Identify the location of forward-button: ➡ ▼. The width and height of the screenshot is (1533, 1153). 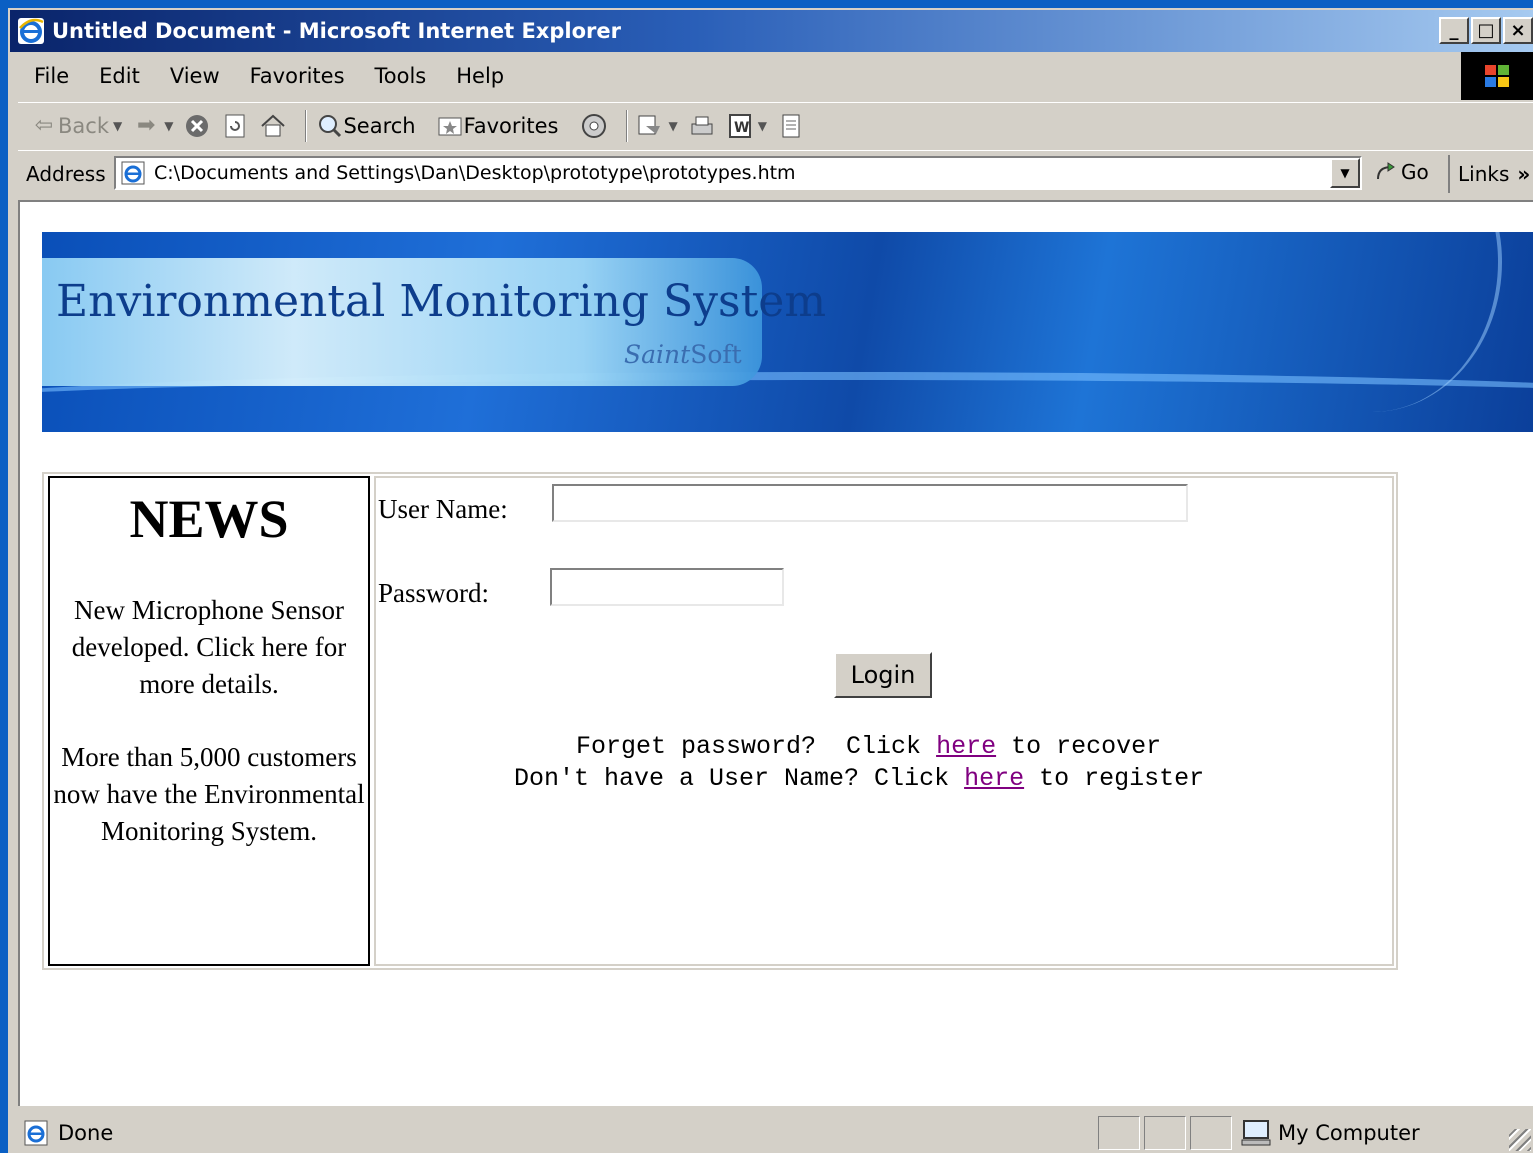
(152, 126).